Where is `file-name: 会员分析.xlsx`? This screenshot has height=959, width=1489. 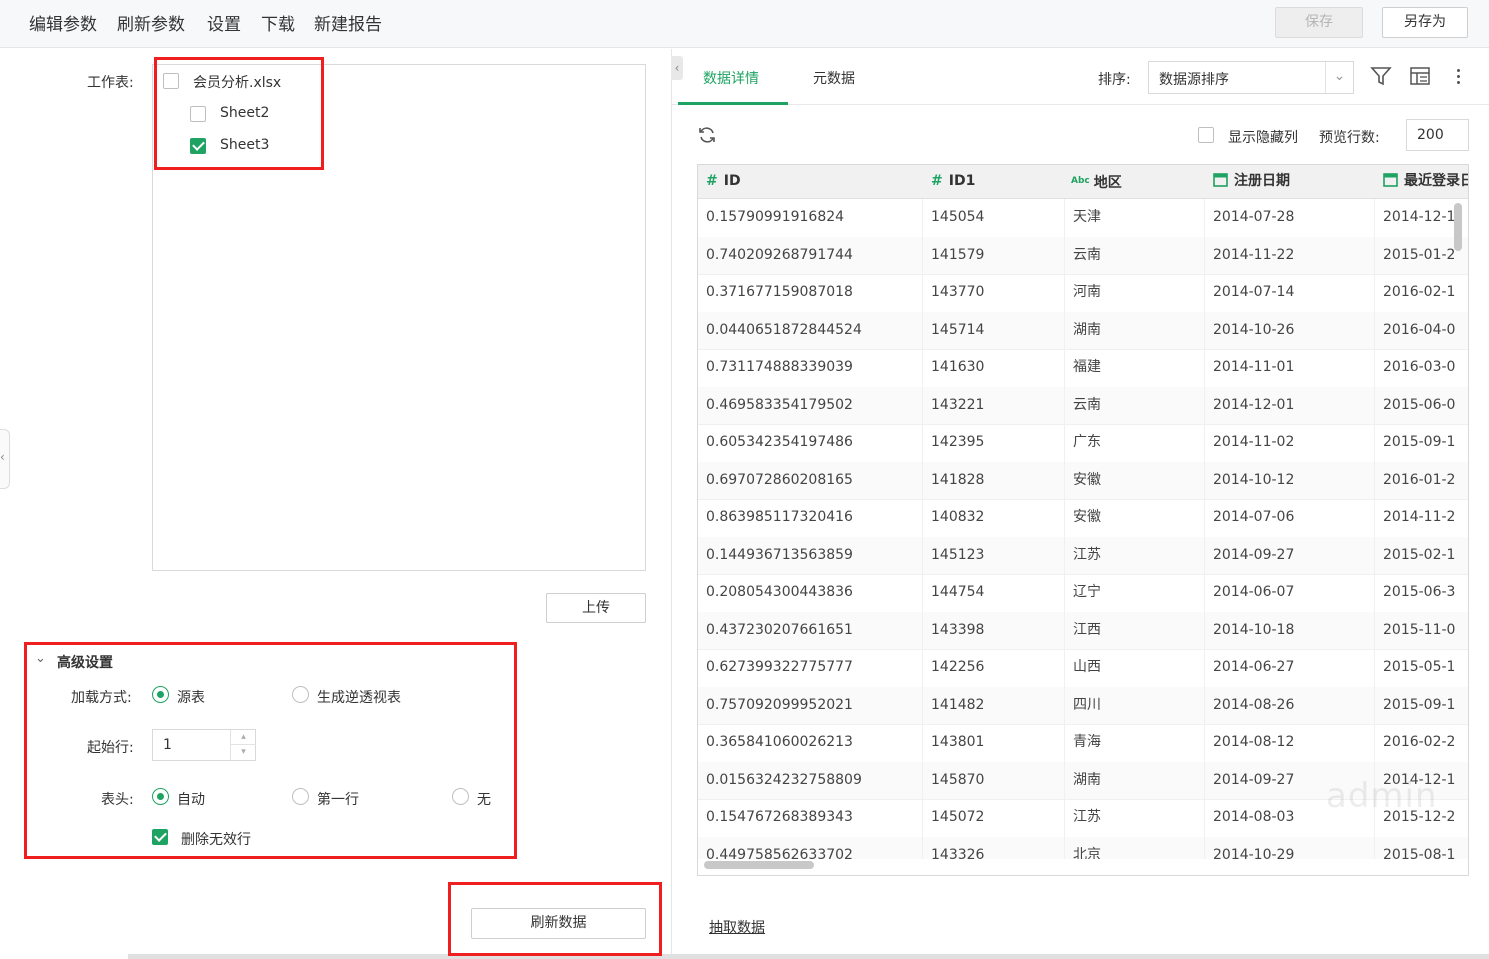 file-name: 会员分析.xlsx is located at coordinates (237, 83).